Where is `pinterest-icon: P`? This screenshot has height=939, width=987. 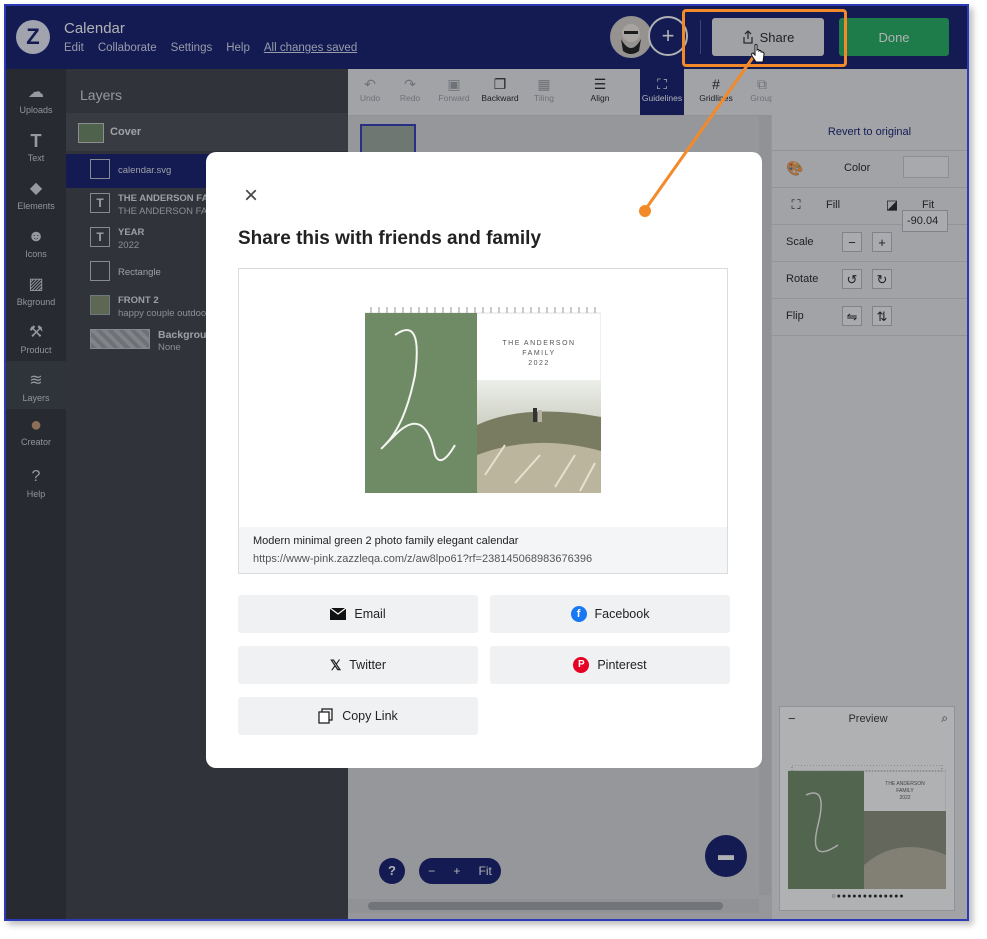
pinterest-icon: P is located at coordinates (581, 665).